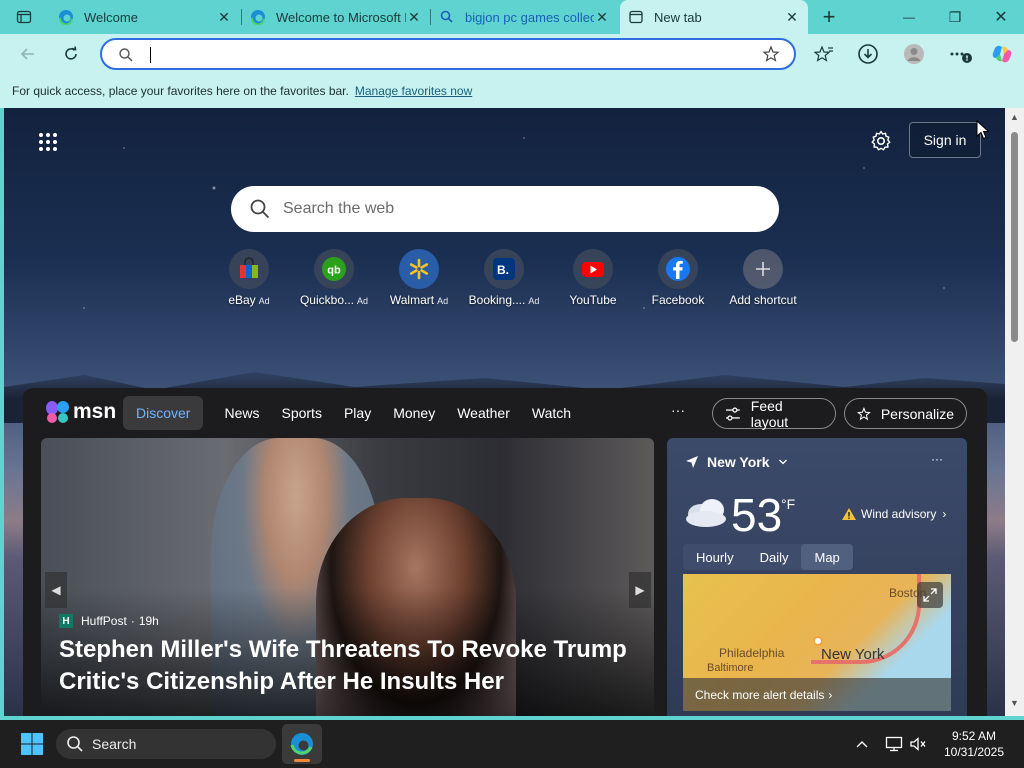  What do you see at coordinates (524, 17) in the screenshot?
I see `tab-bigjon-search: bigjon pc games collect ✕` at bounding box center [524, 17].